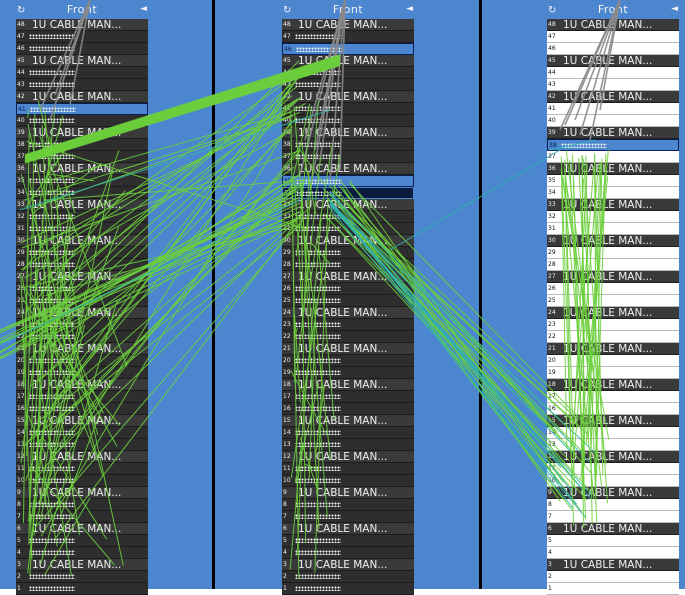  What do you see at coordinates (82, 217) in the screenshot?
I see `rack-unit-slot: 32` at bounding box center [82, 217].